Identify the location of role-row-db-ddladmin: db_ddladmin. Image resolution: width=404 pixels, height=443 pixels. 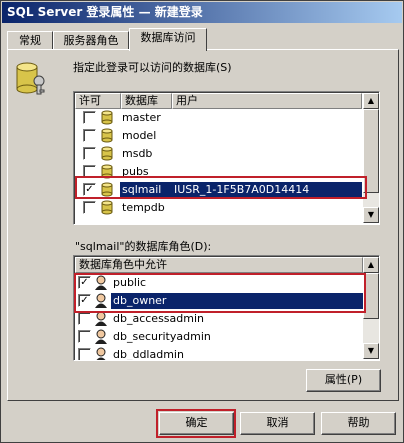
(219, 353).